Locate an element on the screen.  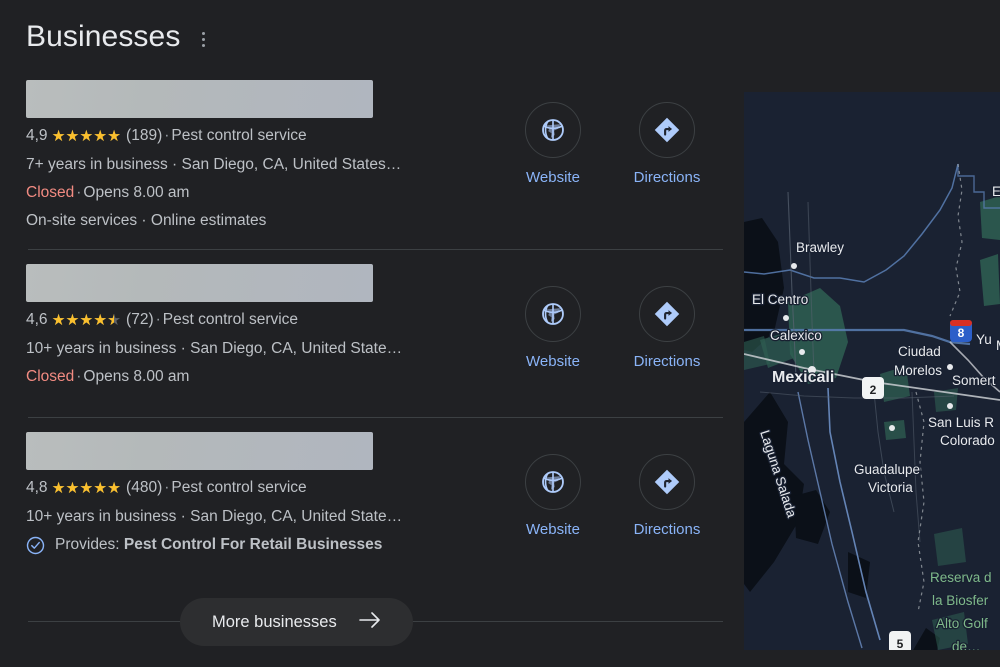
rating-line: 4,9 ★★★★★ ★★★★★ (189) · Pest control service is located at coordinates (263, 136).